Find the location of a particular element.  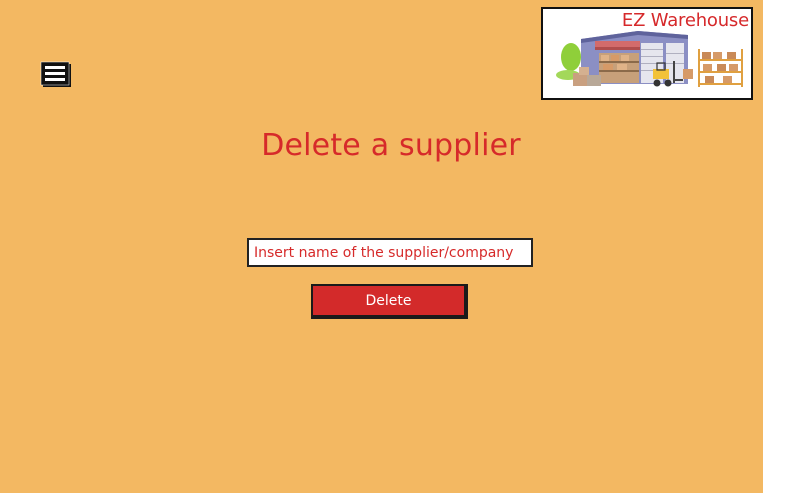

supplier-name-input is located at coordinates (390, 252).